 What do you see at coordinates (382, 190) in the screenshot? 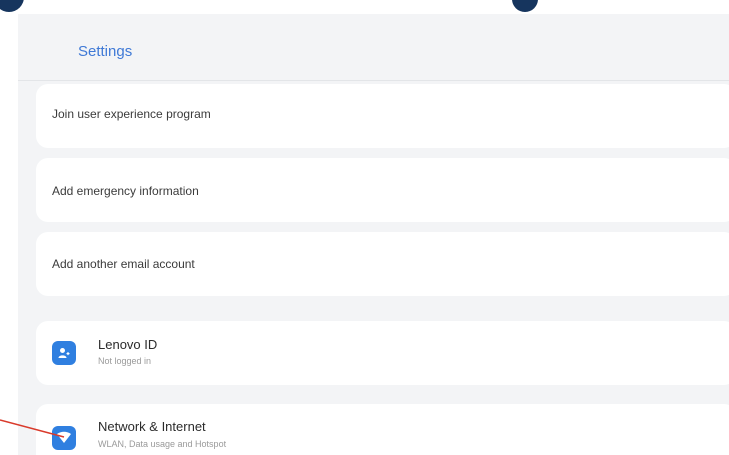
I see `add-emergency-info-item: Add emergency information` at bounding box center [382, 190].